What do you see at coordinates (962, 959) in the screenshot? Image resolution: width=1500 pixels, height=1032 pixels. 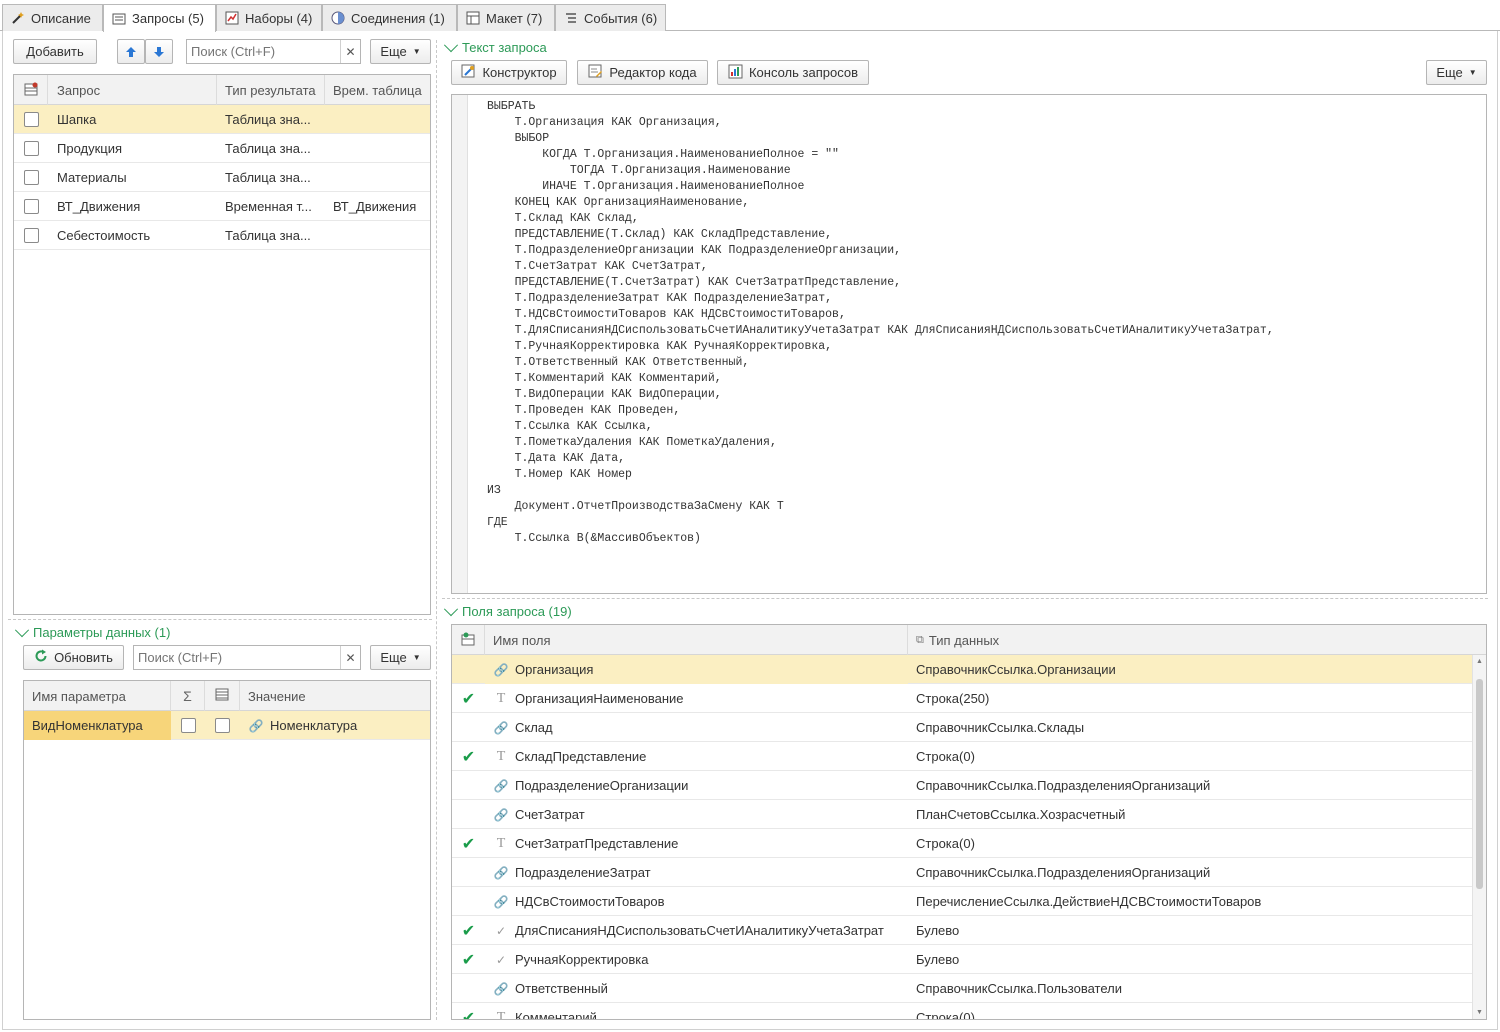 I see `table-row: ✔ ✓ РучнаяКорректировка Булево` at bounding box center [962, 959].